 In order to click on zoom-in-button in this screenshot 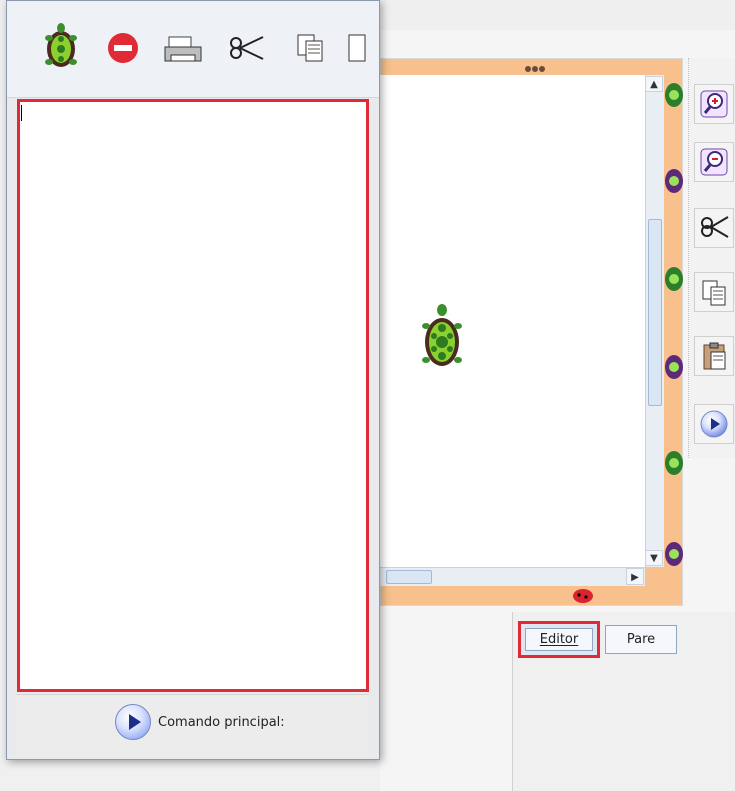, I will do `click(714, 104)`.